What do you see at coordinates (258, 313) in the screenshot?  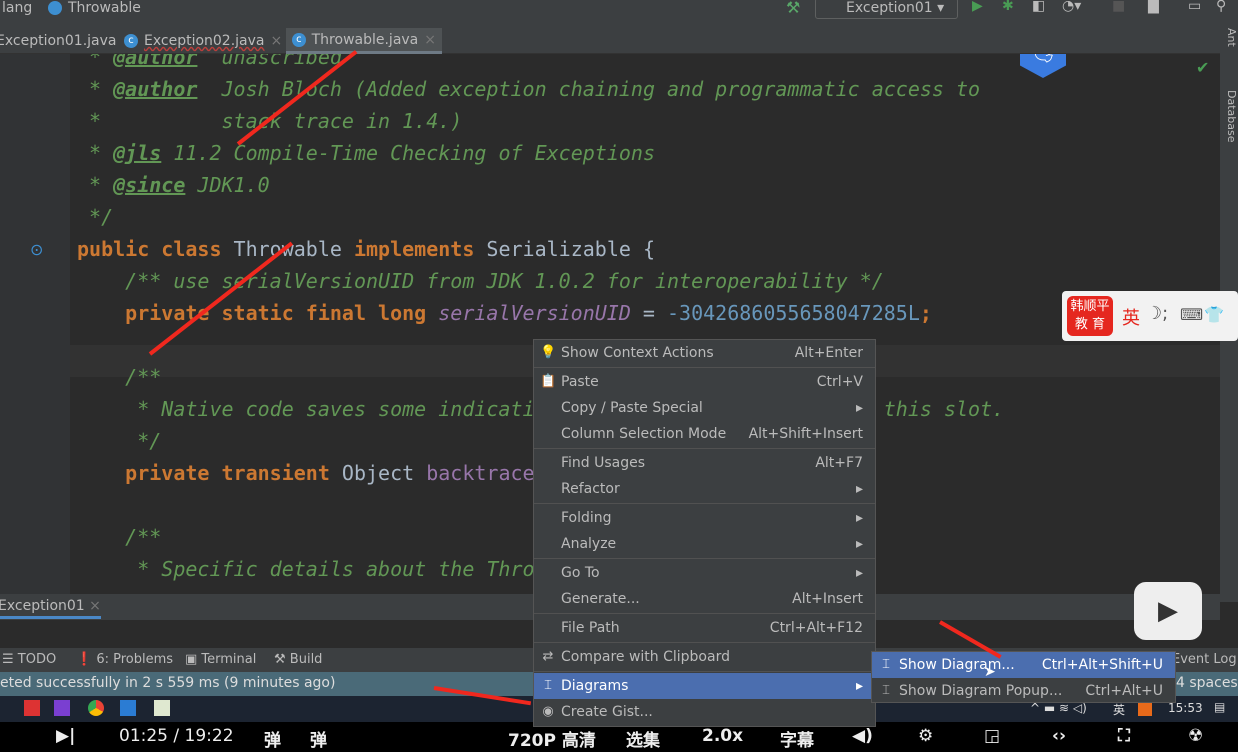 I see `code-token: private static final long` at bounding box center [258, 313].